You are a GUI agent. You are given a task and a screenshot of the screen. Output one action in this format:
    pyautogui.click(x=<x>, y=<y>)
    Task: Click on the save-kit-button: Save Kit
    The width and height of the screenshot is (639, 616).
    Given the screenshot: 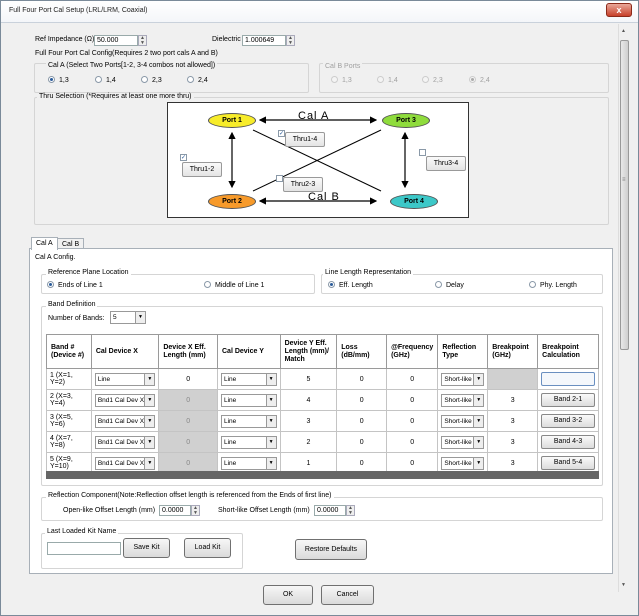 What is the action you would take?
    pyautogui.click(x=146, y=548)
    